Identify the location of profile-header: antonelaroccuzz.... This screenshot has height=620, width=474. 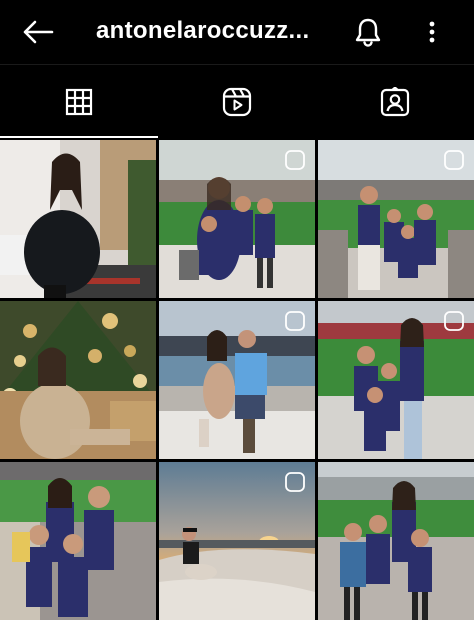
(237, 32).